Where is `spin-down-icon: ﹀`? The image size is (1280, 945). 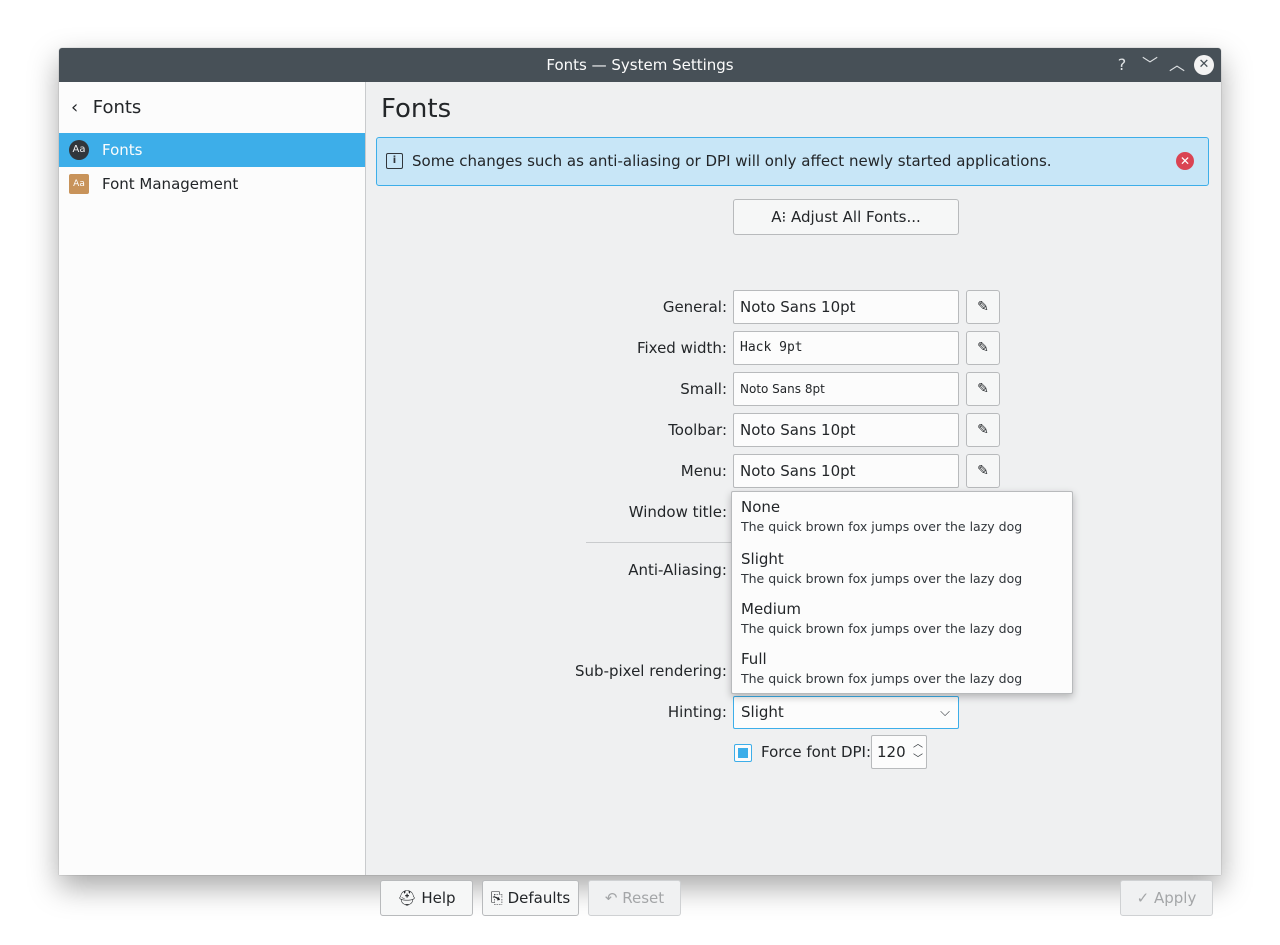 spin-down-icon: ﹀ is located at coordinates (918, 759).